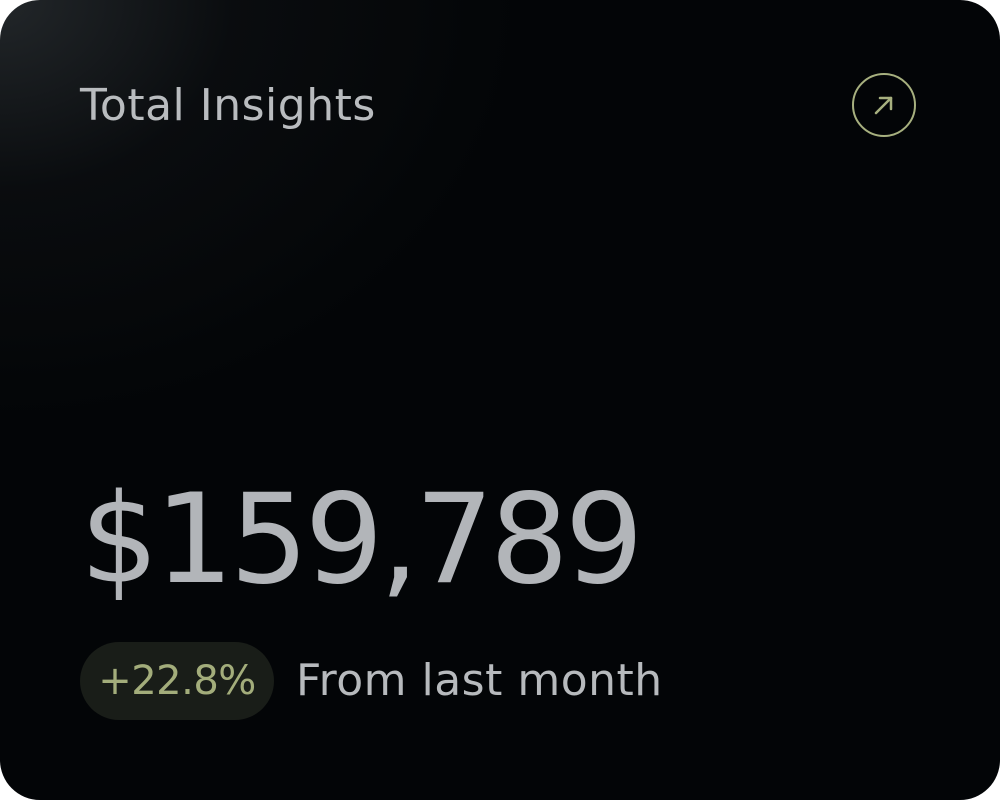 The width and height of the screenshot is (1000, 800). I want to click on open-details-button, so click(884, 105).